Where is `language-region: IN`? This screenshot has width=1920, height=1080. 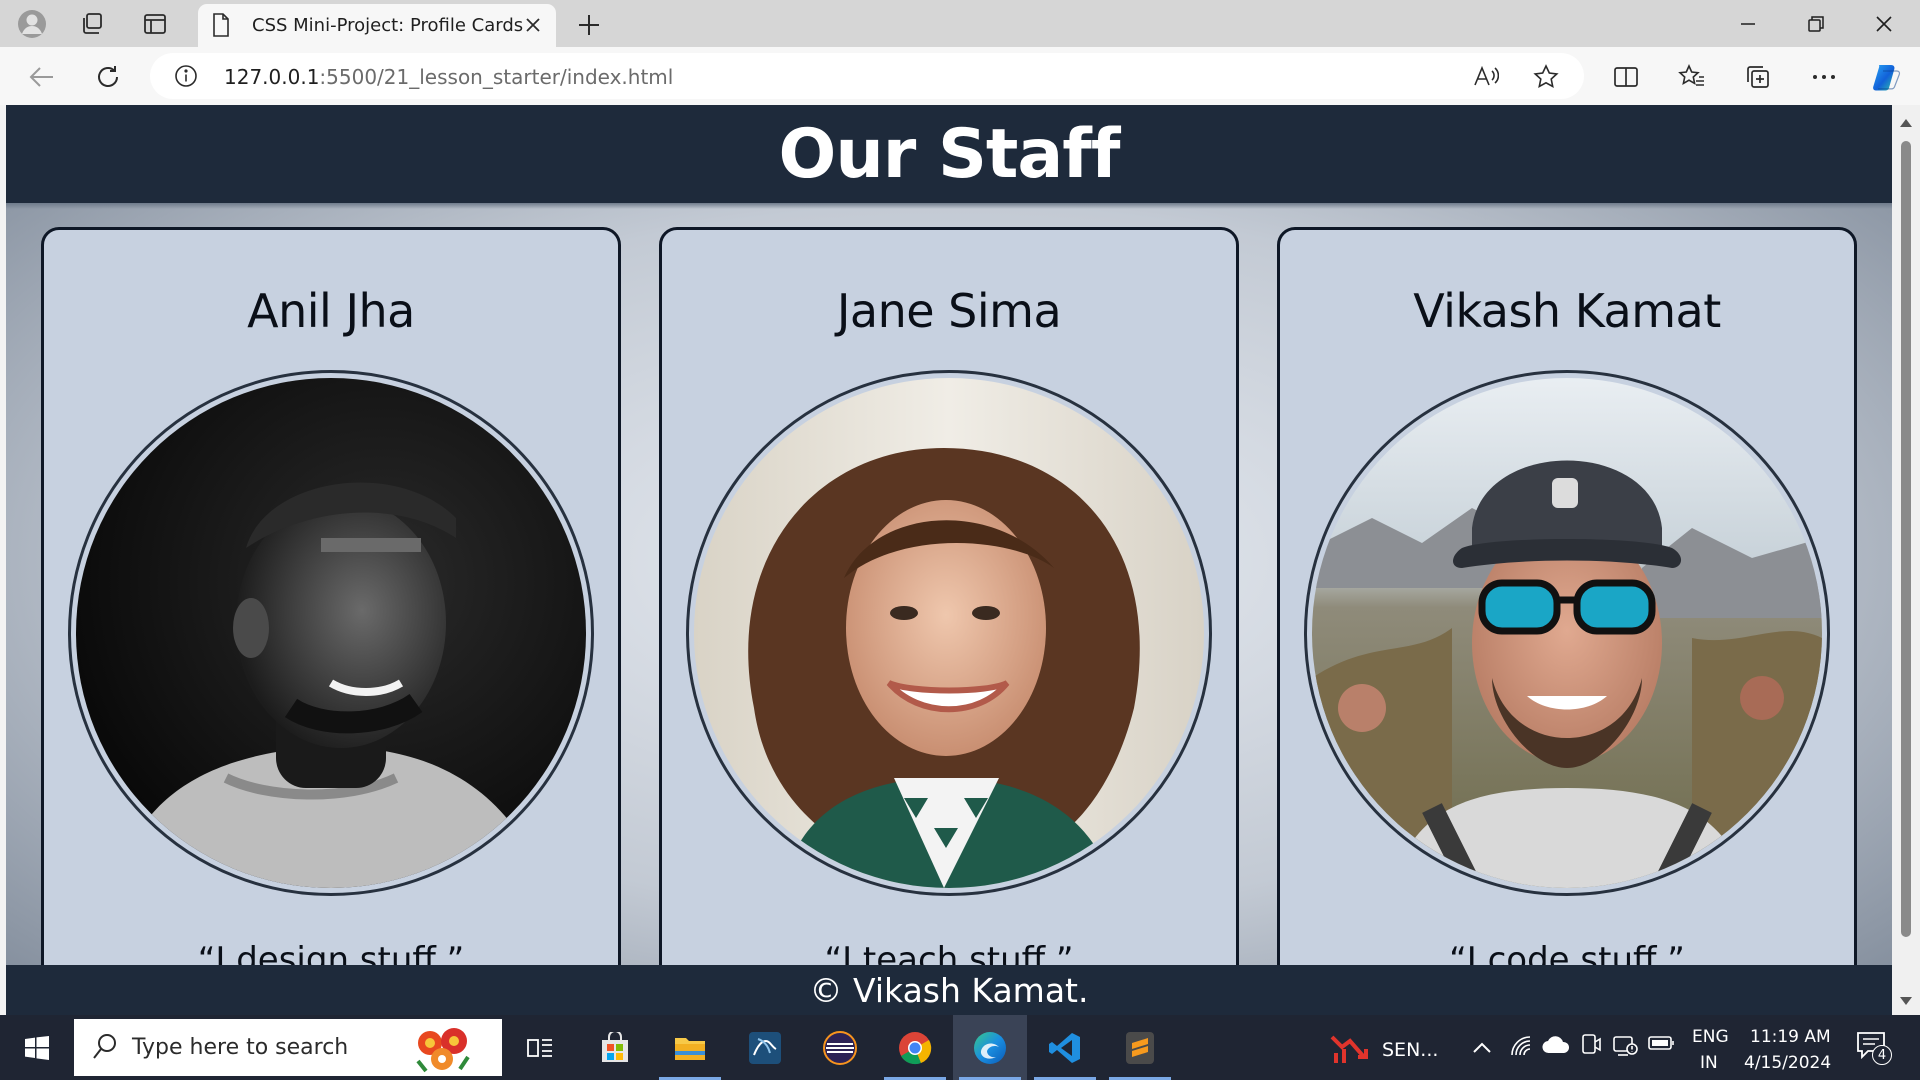
language-region: IN is located at coordinates (1709, 1063).